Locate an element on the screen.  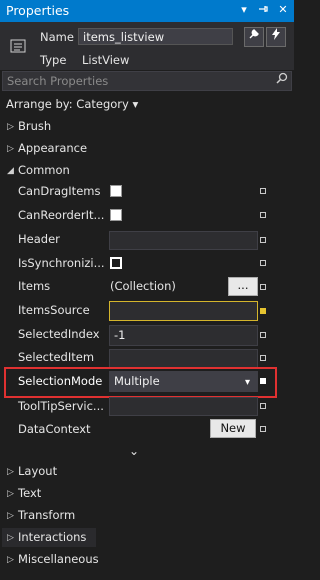
search-input: Search Properties is located at coordinates (147, 81).